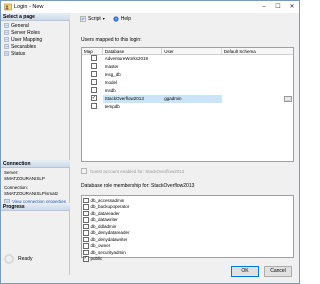 This screenshot has width=320, height=284. What do you see at coordinates (103, 18) in the screenshot?
I see `chevron-down-icon: ▾` at bounding box center [103, 18].